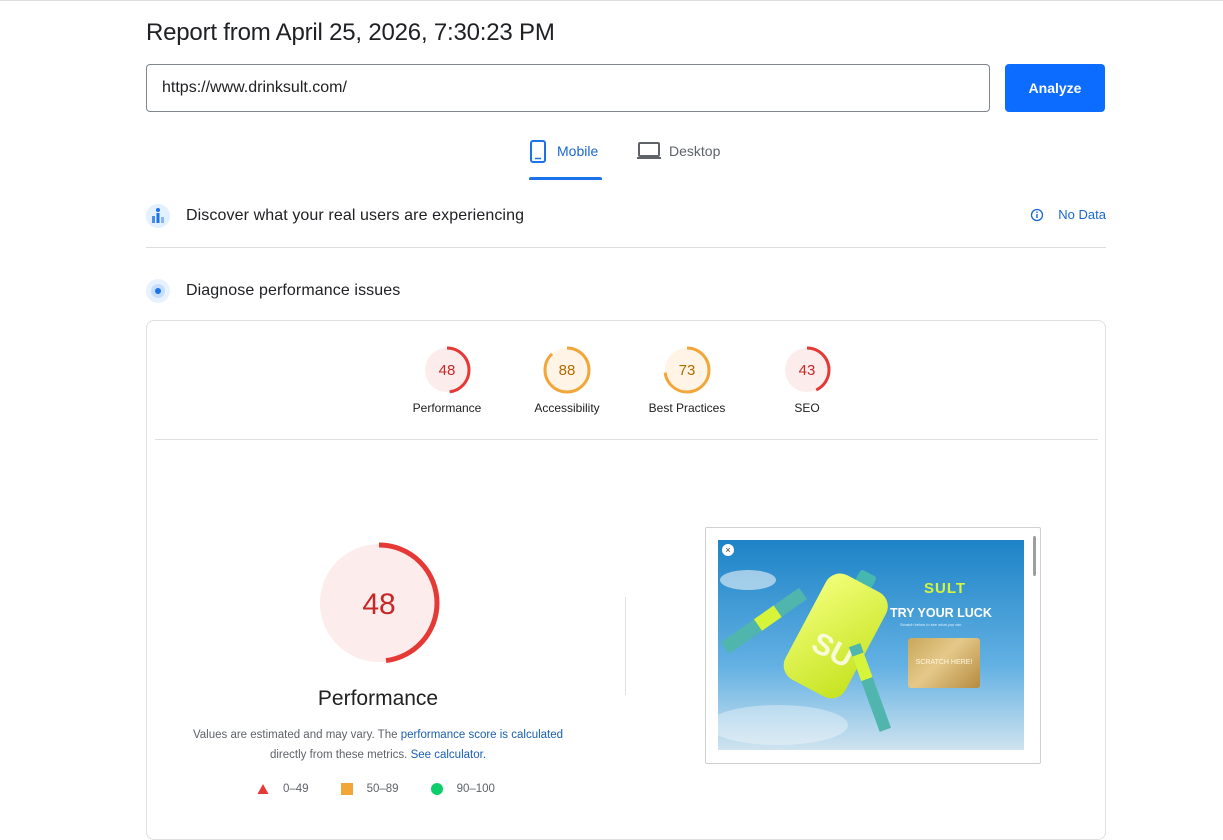  I want to click on gauge-performance: 48 Performance, so click(447, 380).